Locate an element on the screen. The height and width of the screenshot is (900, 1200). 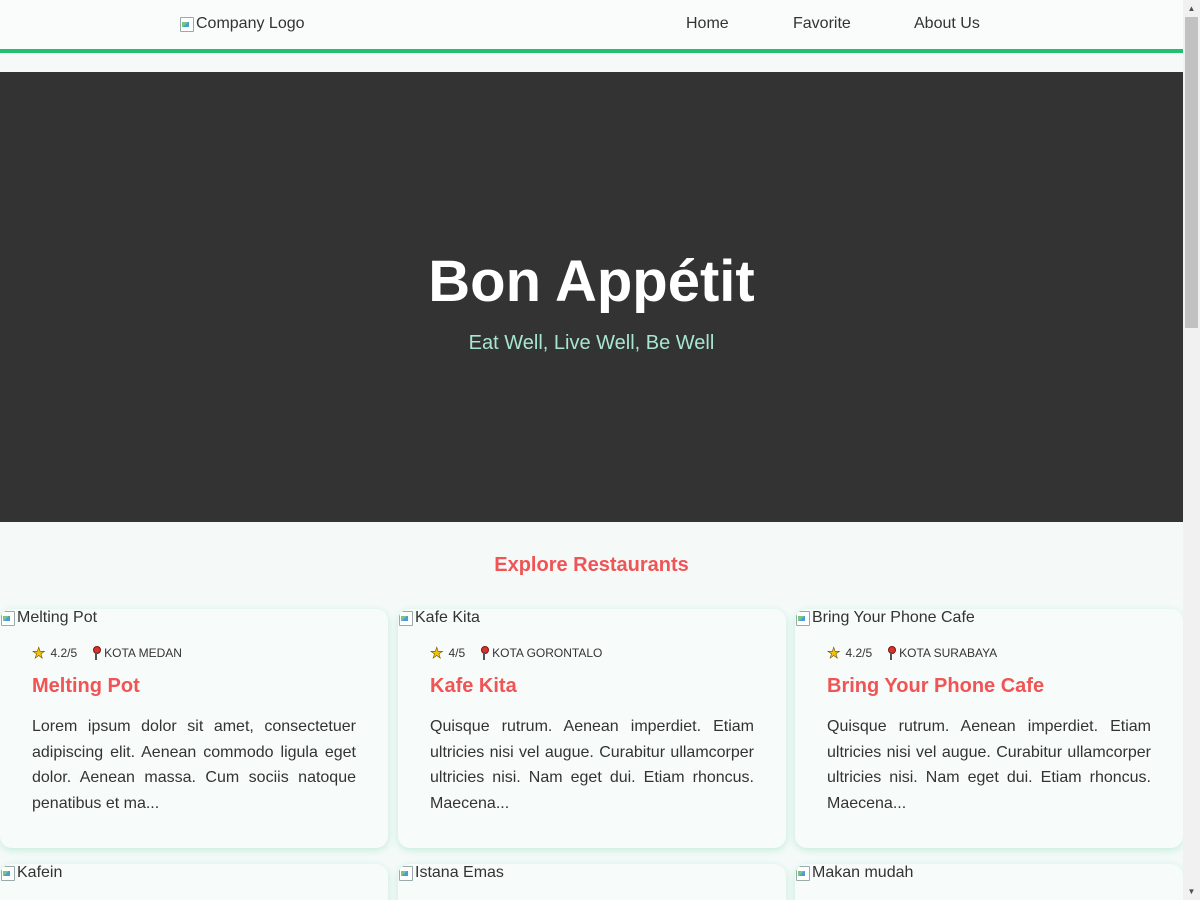
rating-value: 4/5 is located at coordinates (457, 653).